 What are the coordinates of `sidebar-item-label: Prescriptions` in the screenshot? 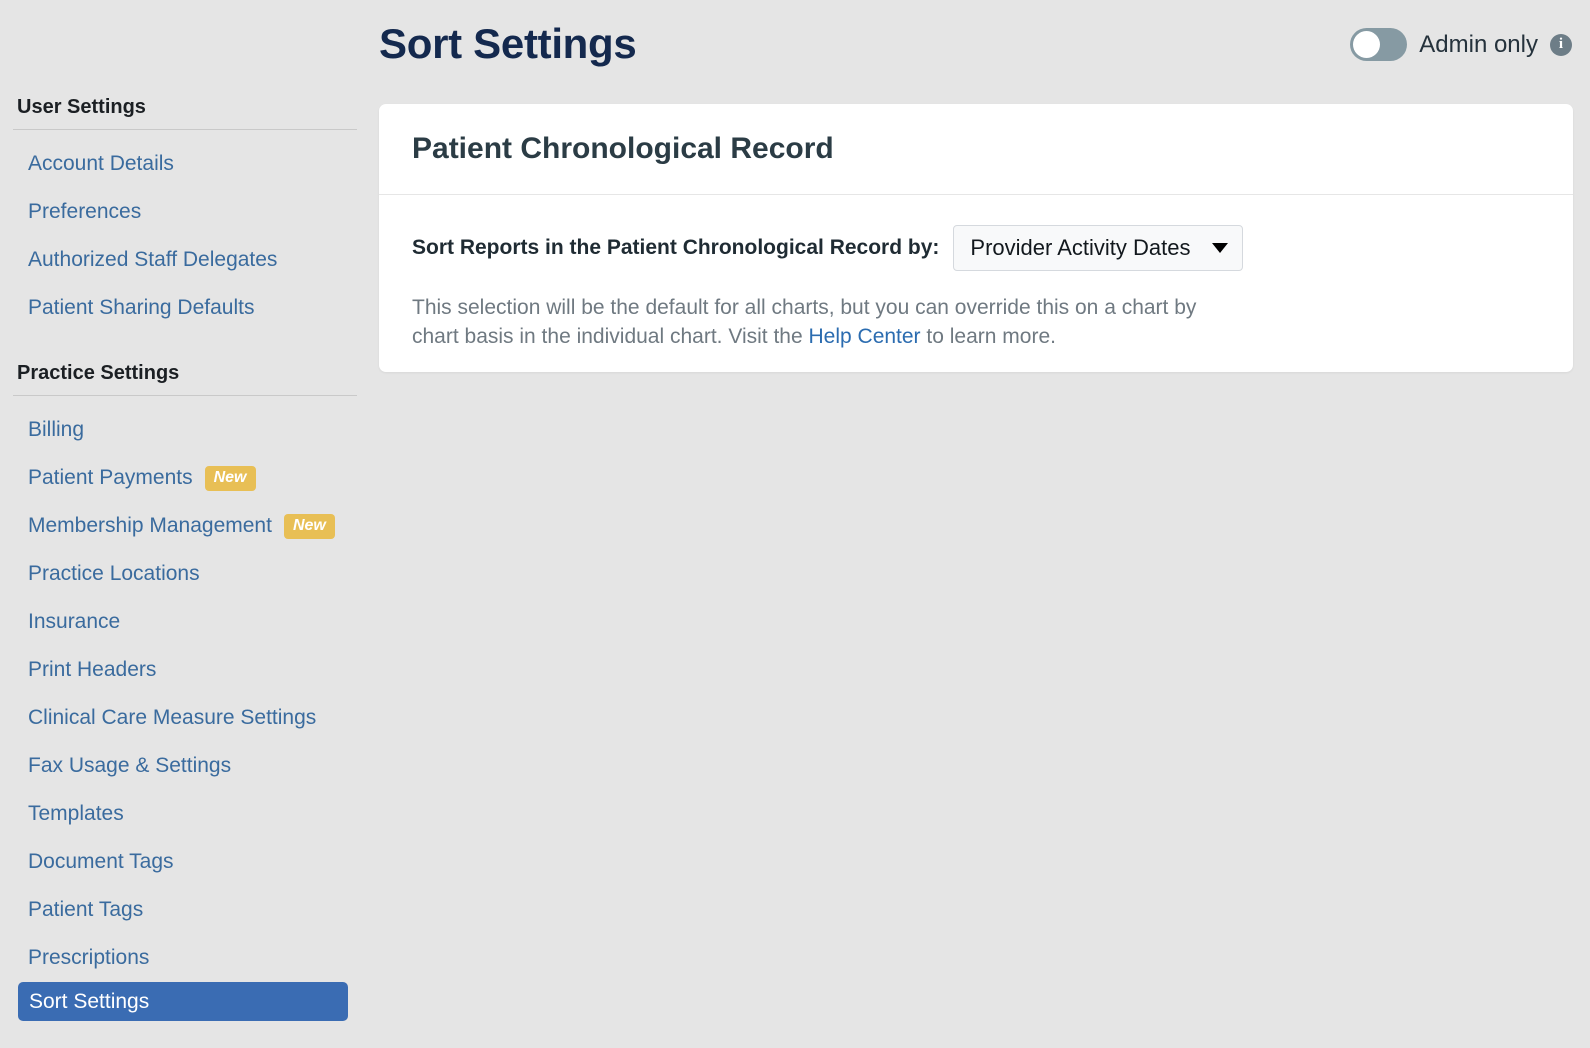 It's located at (89, 957).